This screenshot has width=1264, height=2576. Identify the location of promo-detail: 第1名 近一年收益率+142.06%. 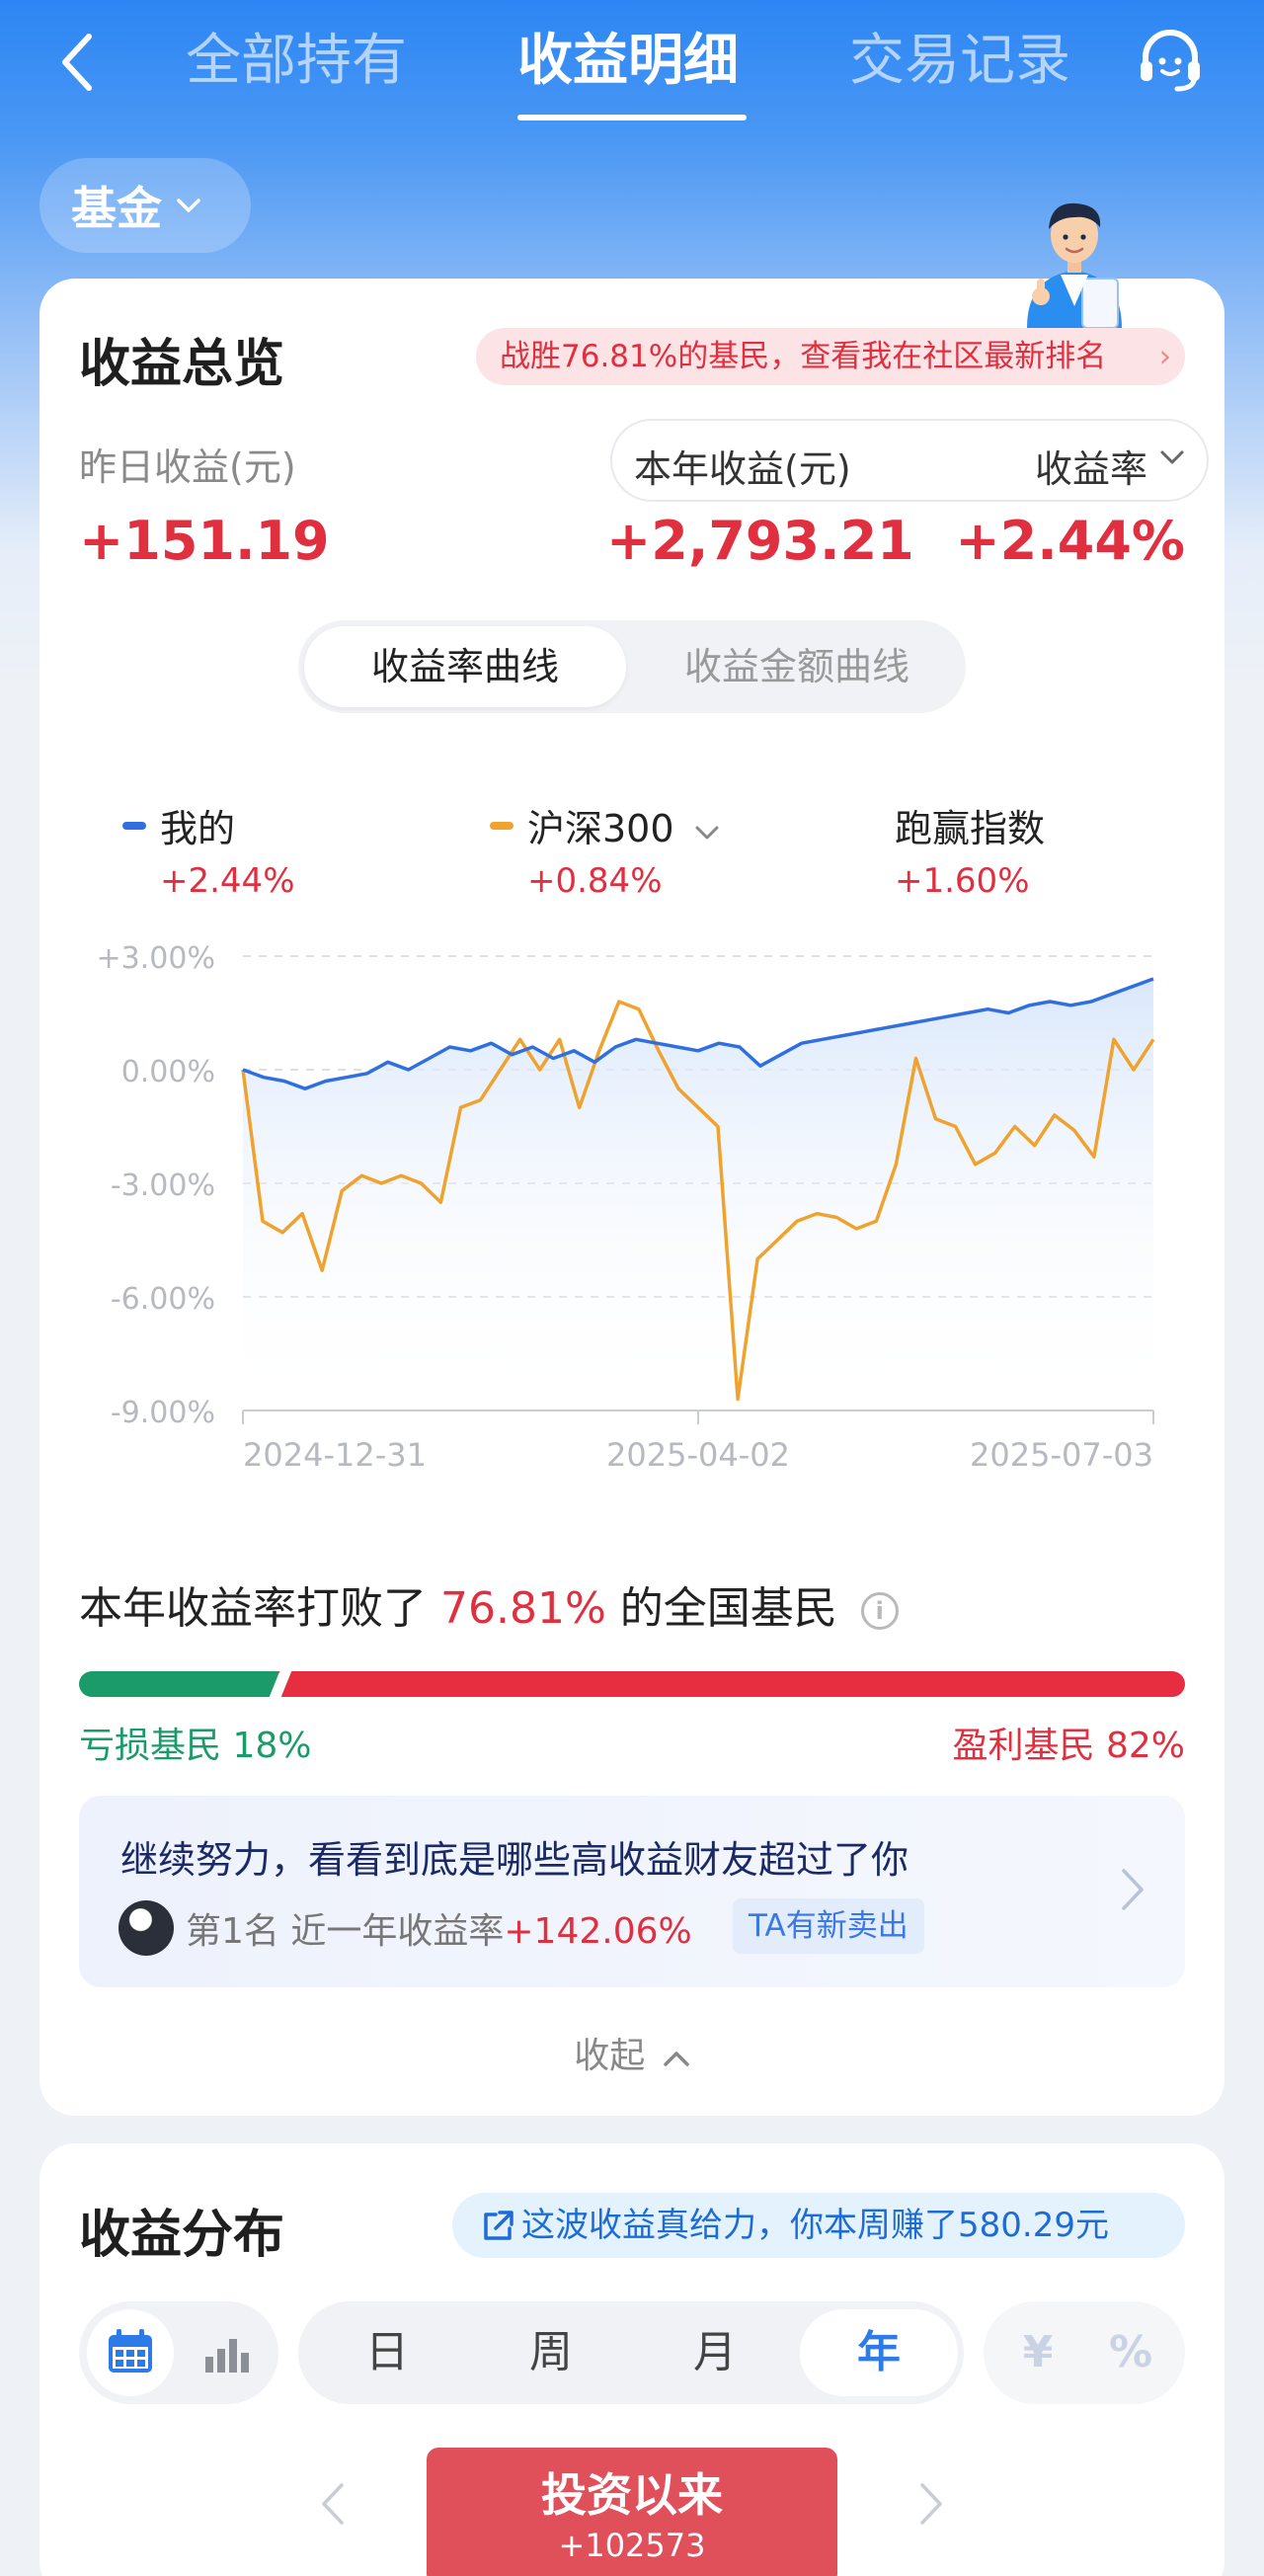
(439, 1928).